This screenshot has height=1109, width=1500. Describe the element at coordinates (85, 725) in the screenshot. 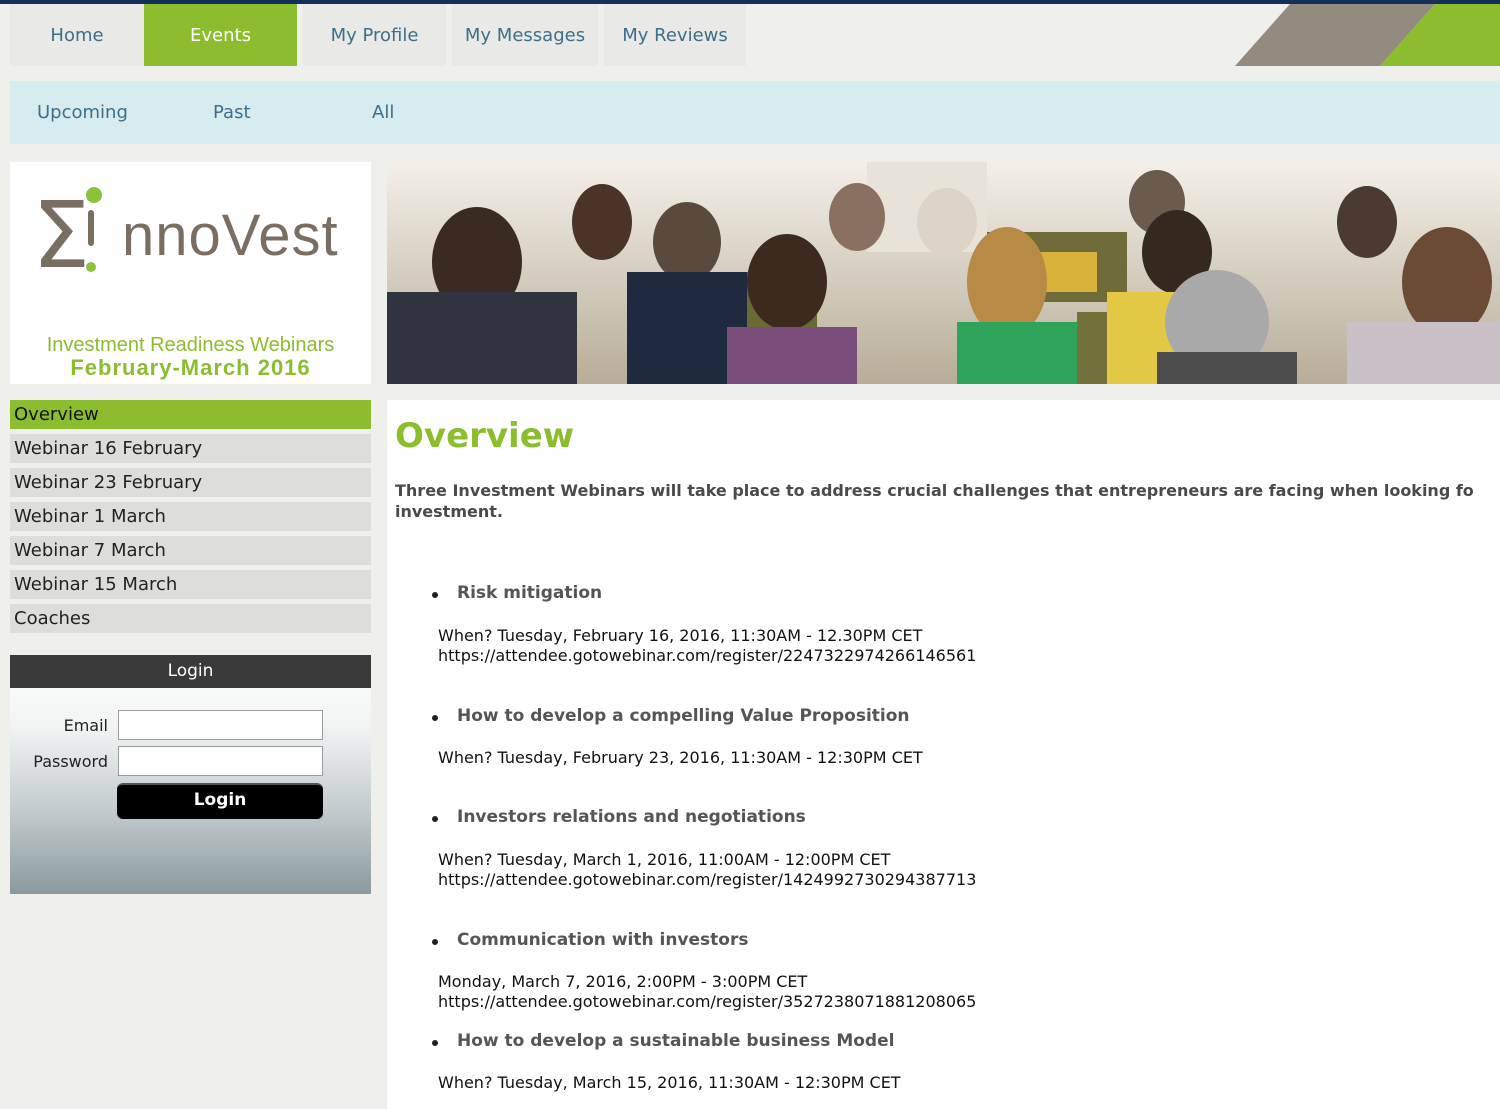

I see `email-label: Email` at that location.